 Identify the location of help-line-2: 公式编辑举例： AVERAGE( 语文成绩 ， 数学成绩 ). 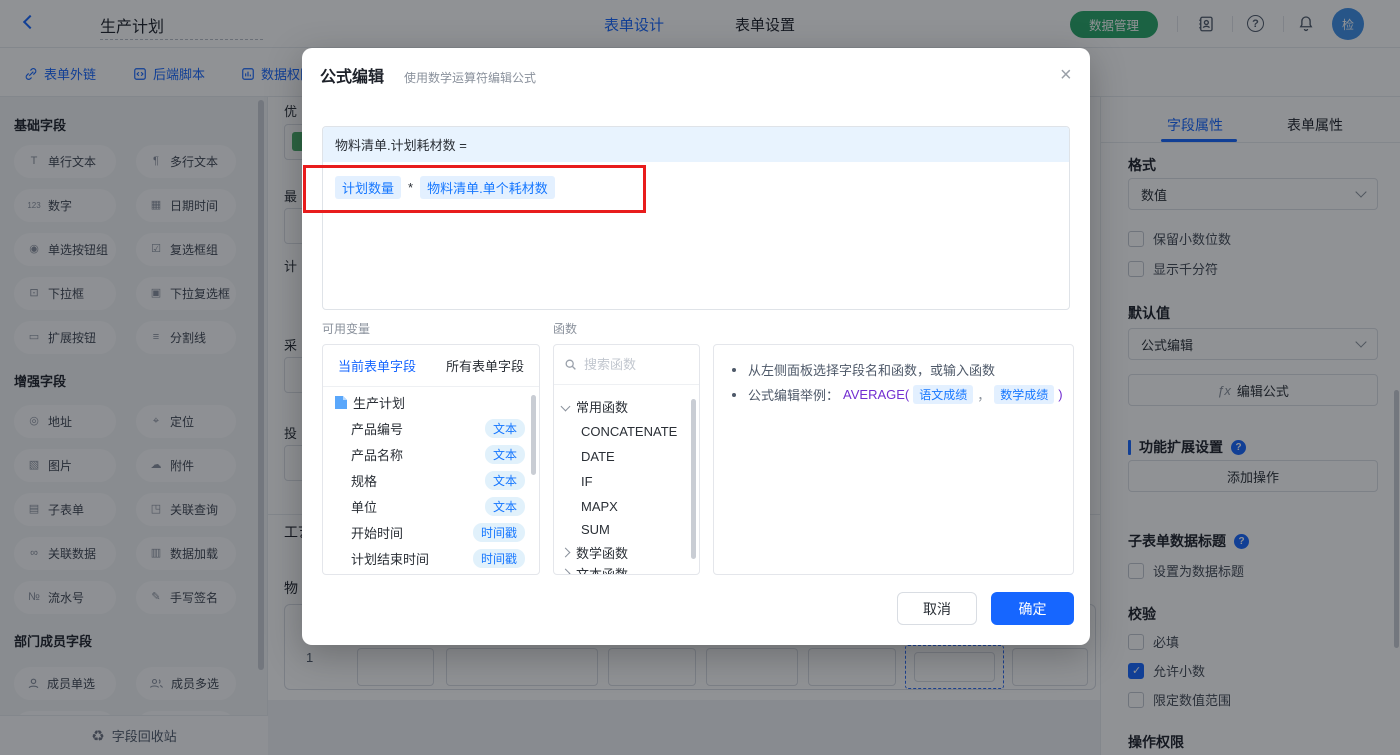
(897, 394).